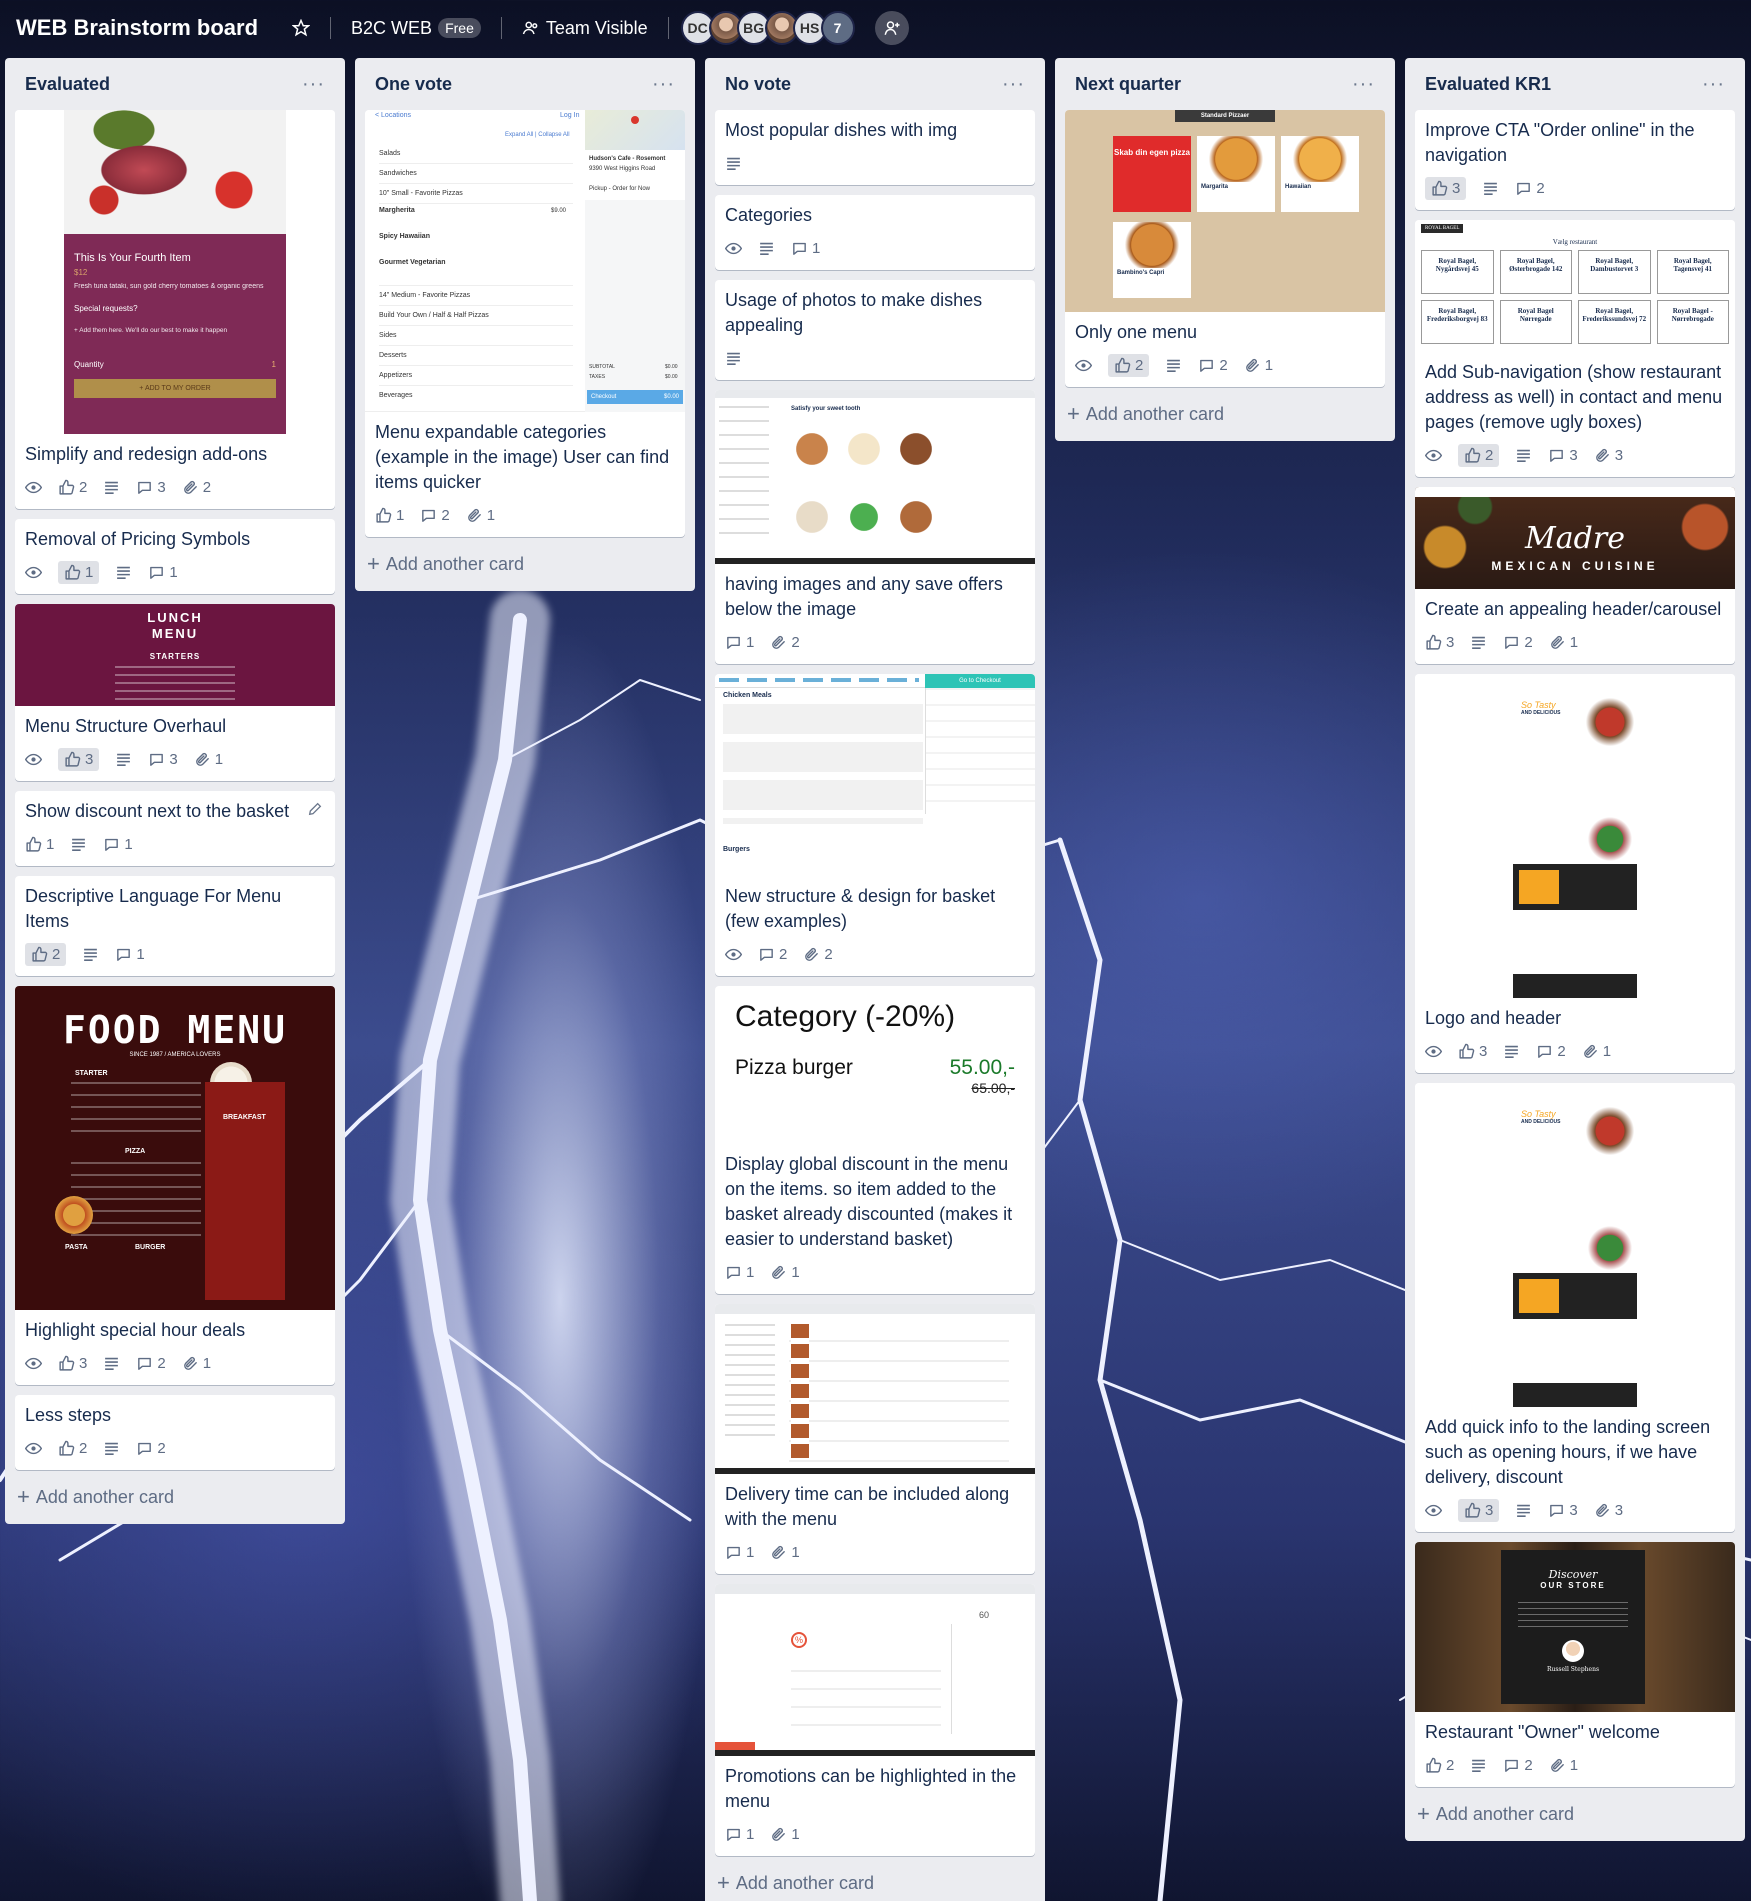 This screenshot has width=1751, height=1901. I want to click on board-title: WEB Brainstorm board, so click(137, 28).